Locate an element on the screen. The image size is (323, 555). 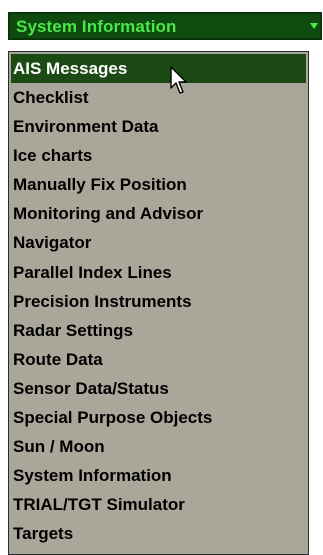
dropdown-item: Environment Data is located at coordinates (158, 126).